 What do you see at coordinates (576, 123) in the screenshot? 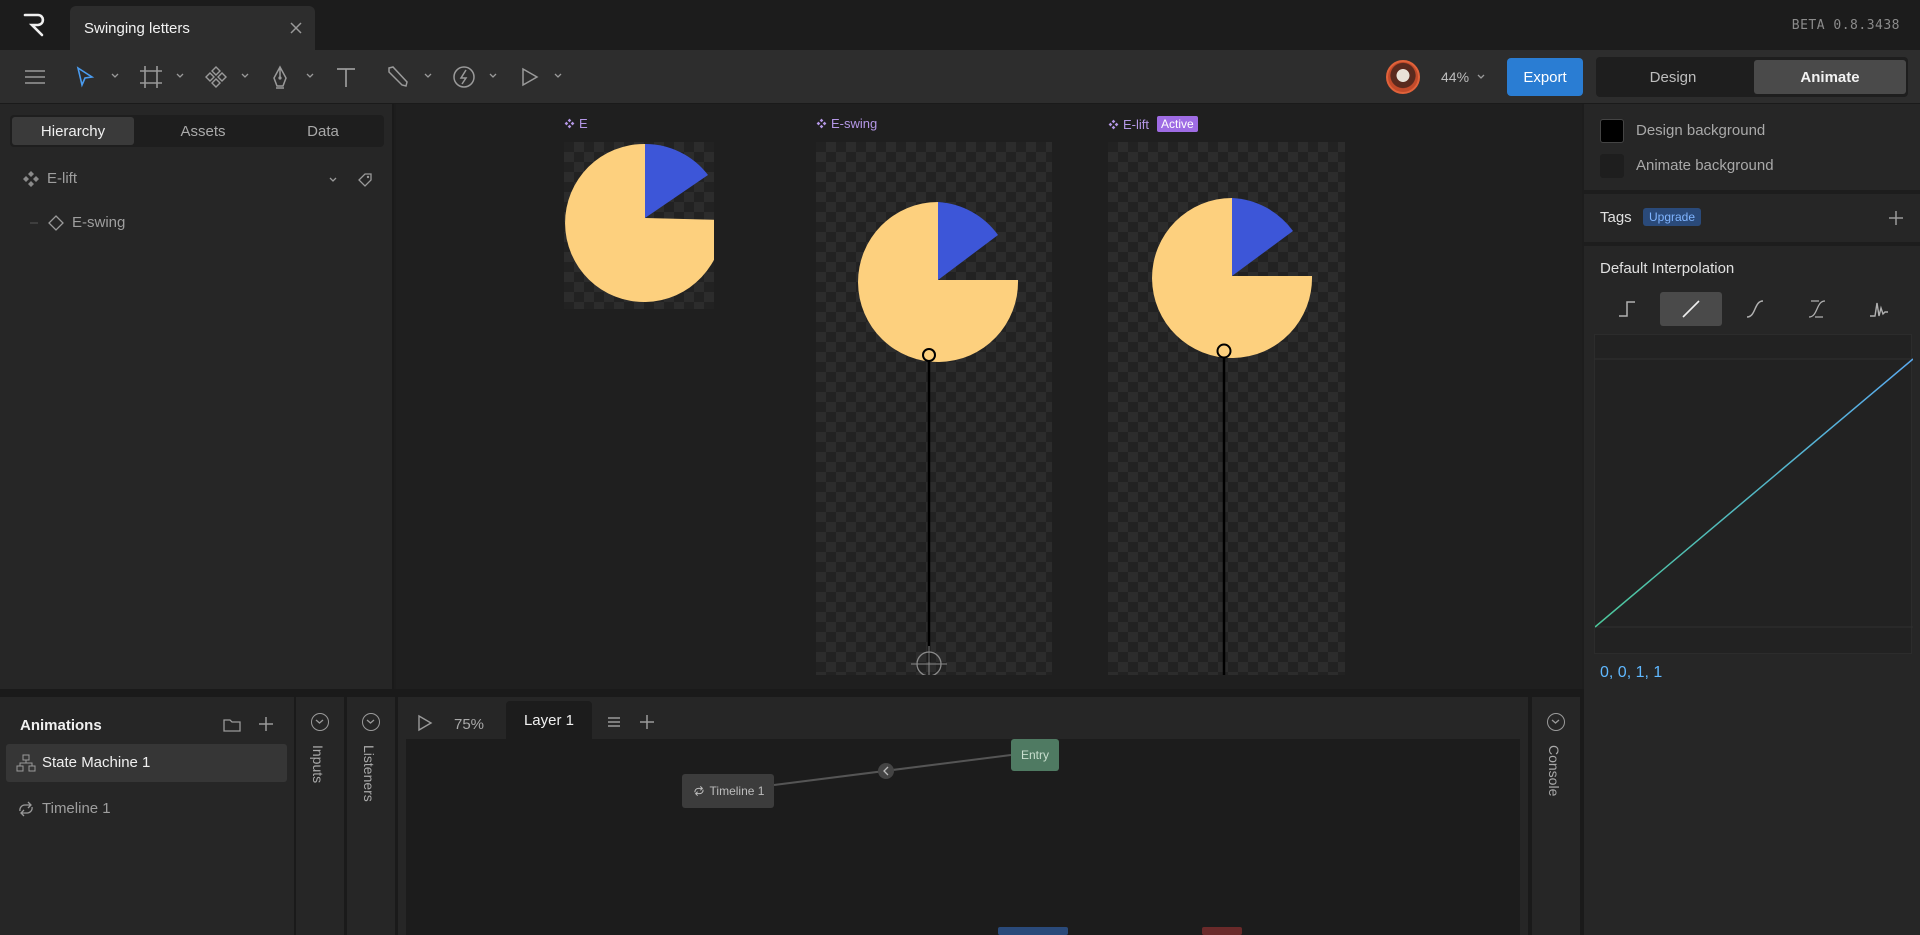
I see `artboard-label-e: E` at bounding box center [576, 123].